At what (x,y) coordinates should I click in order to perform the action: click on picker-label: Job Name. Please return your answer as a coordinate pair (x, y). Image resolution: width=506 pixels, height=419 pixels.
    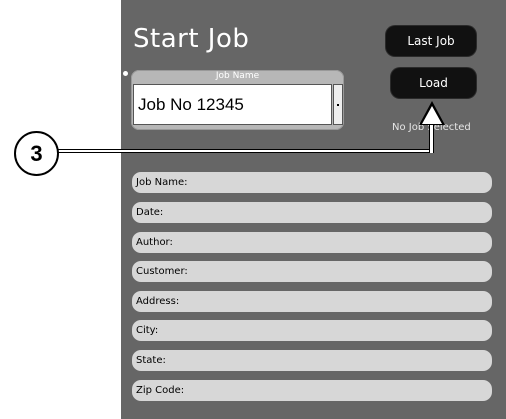
    Looking at the image, I should click on (237, 76).